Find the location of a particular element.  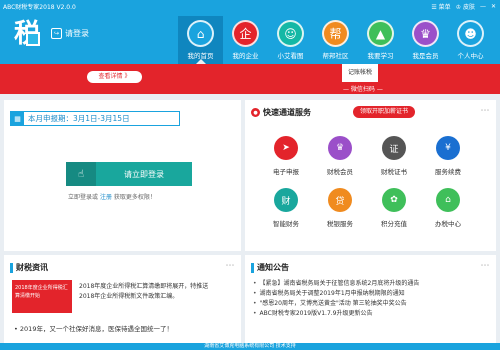

paper-plane-icon: ➤ is located at coordinates (286, 148).